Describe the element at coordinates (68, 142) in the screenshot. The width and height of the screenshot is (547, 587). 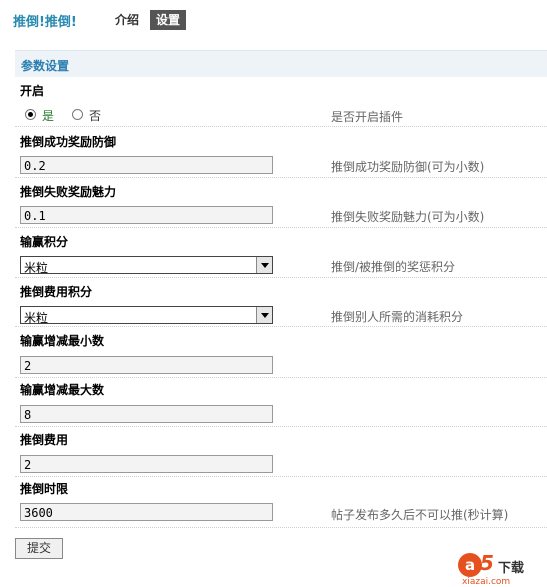
I see `field-label-success-defense: 推倒成功奖励防御` at that location.